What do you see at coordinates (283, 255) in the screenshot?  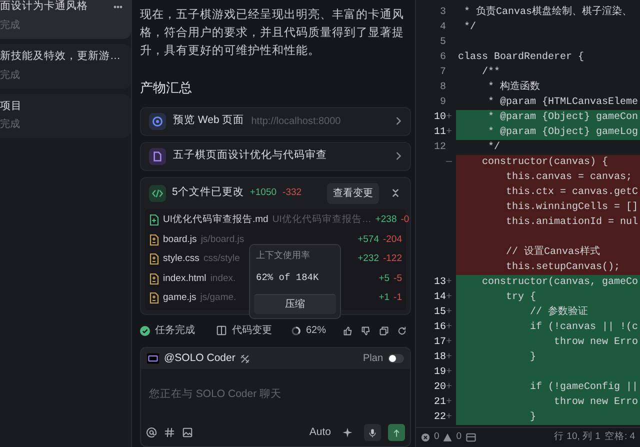 I see `popup-title: 上下文使用率` at bounding box center [283, 255].